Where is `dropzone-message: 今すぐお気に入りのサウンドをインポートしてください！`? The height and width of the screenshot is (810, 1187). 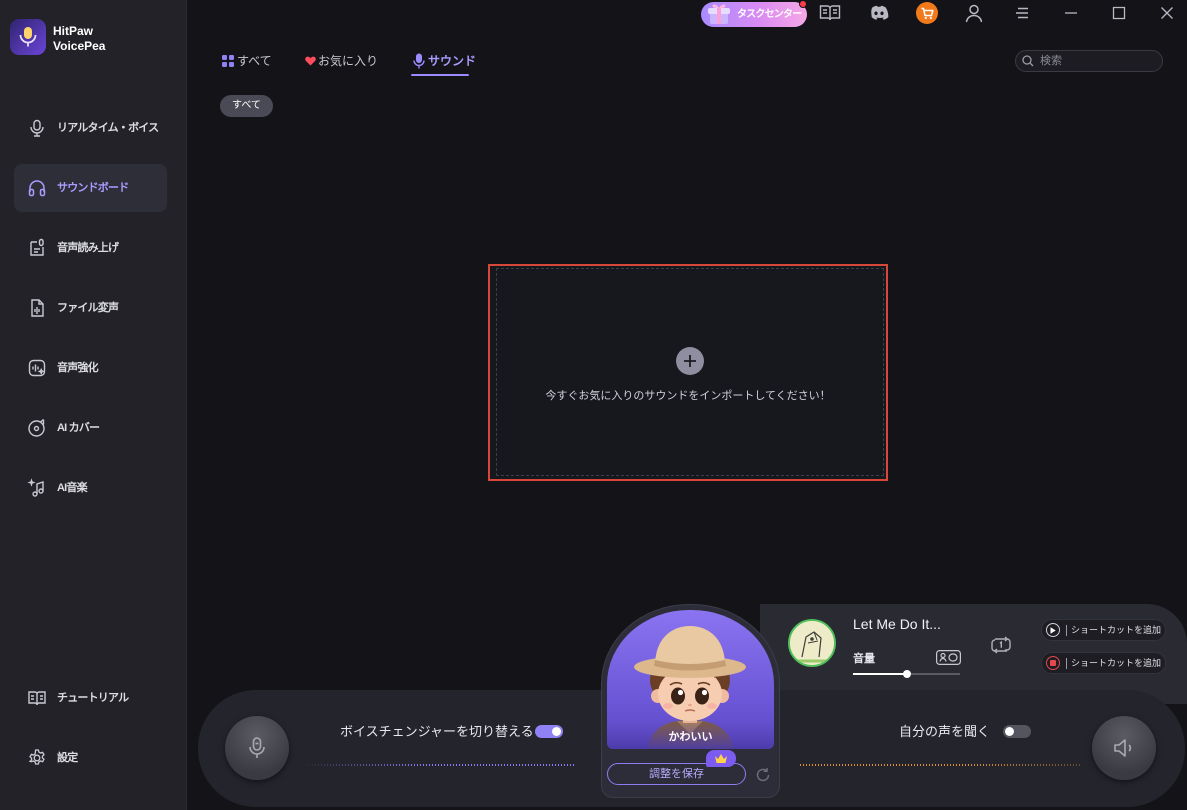 dropzone-message: 今すぐお気に入りのサウンドをインポートしてください！ is located at coordinates (688, 396).